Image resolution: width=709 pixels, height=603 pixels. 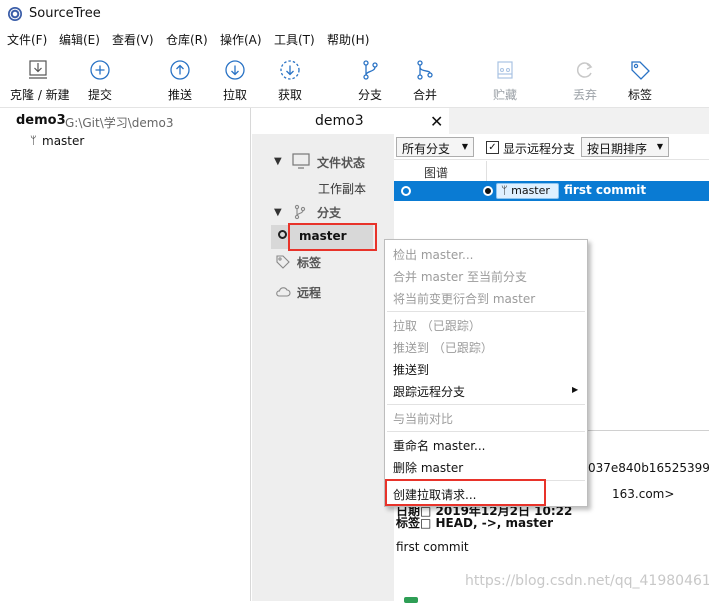 I want to click on menu-view: 查看(V), so click(x=133, y=39).